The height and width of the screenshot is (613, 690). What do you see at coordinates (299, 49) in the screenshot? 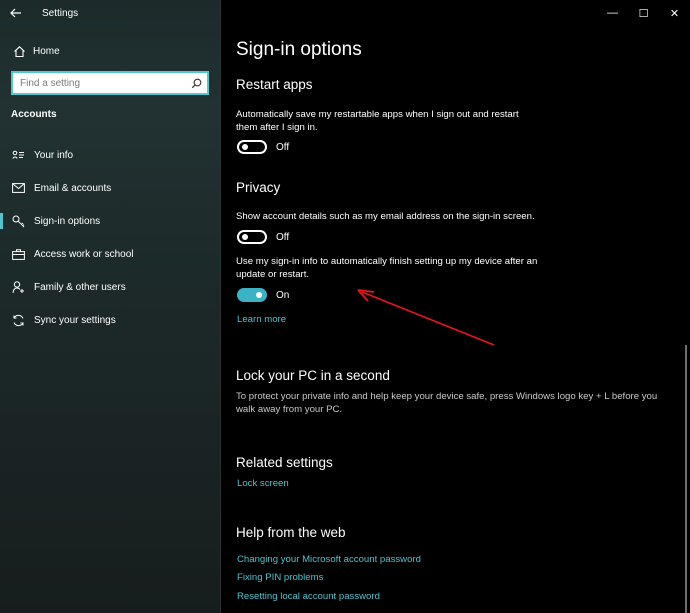
I see `page-title: Sign-in options` at bounding box center [299, 49].